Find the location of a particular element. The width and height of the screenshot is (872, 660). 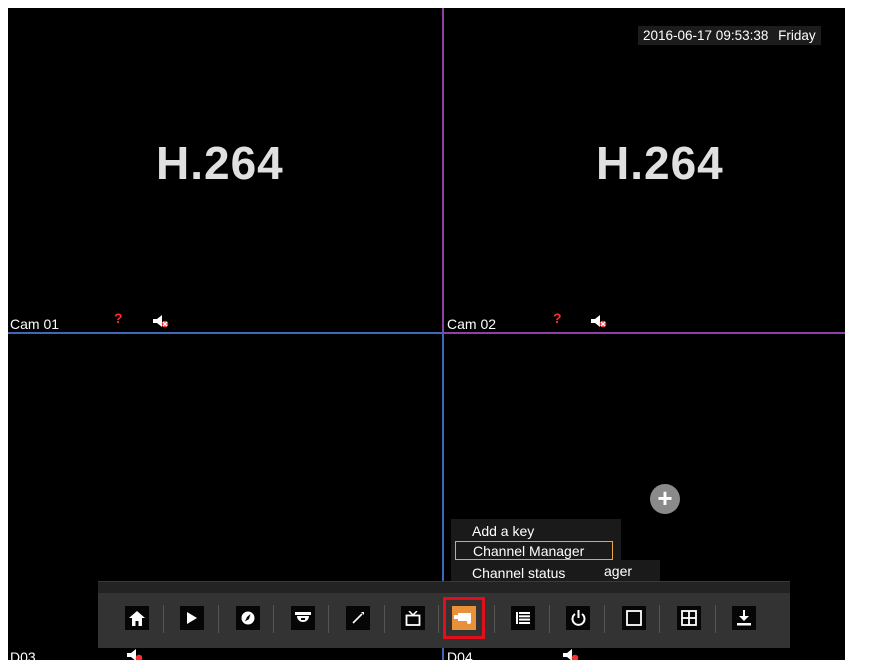

context-menu: Add a key Channel Manager Channel status is located at coordinates (536, 551).